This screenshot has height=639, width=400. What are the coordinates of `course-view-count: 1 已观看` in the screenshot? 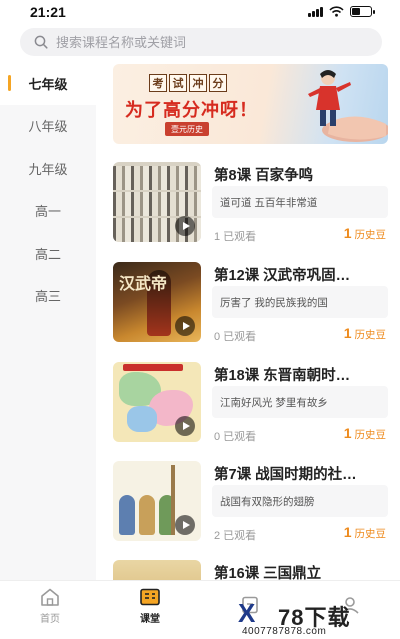 It's located at (235, 237).